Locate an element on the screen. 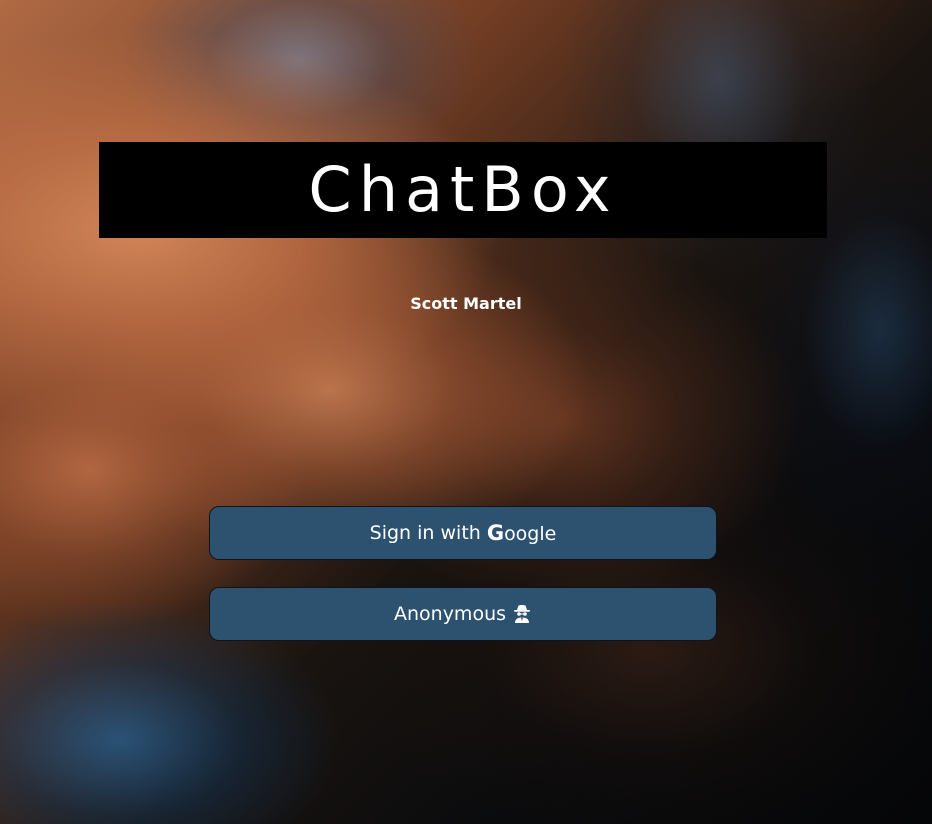 This screenshot has width=932, height=824. app-title: ChatBox is located at coordinates (463, 189).